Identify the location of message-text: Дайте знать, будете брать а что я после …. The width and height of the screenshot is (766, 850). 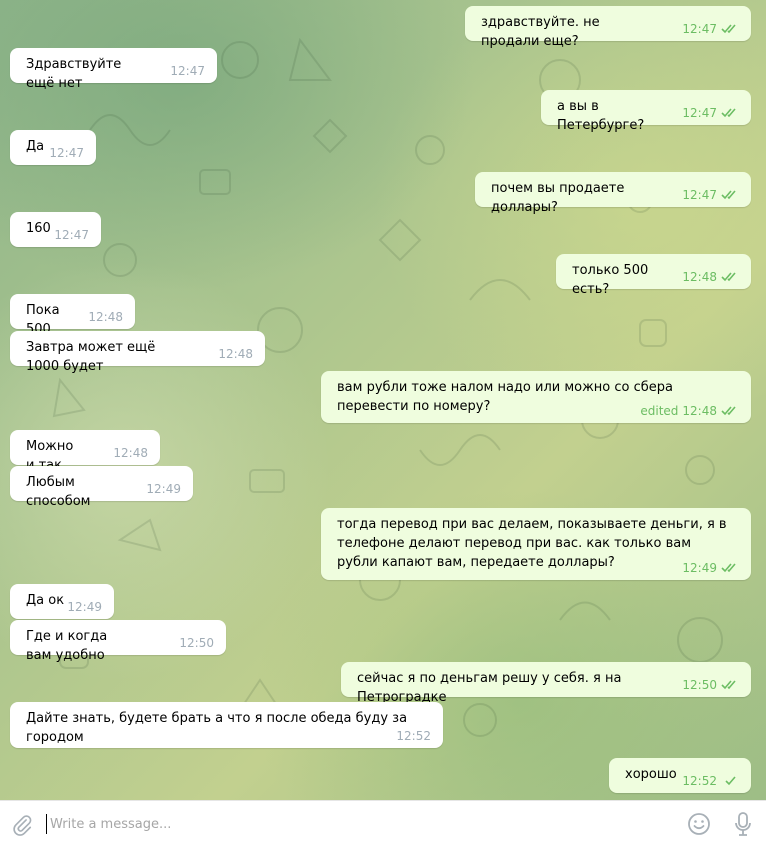
(217, 728).